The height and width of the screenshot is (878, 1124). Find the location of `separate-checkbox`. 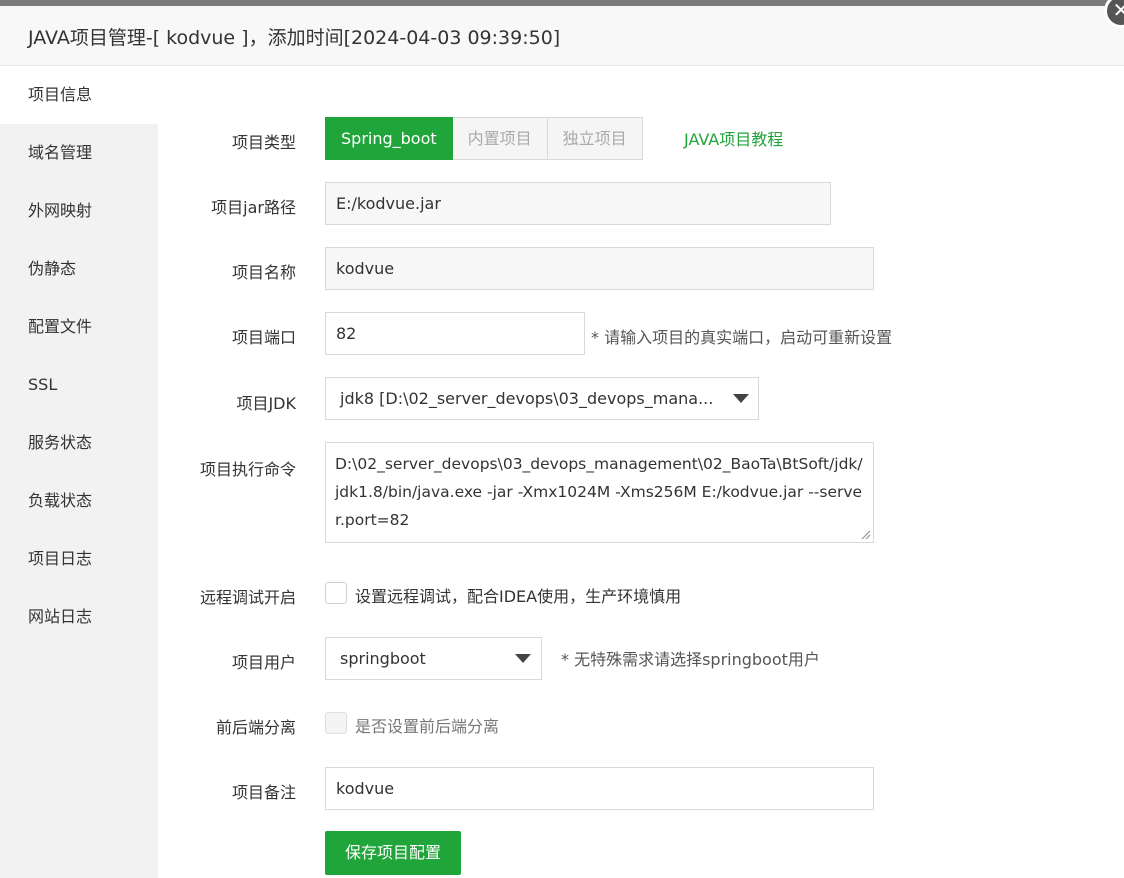

separate-checkbox is located at coordinates (336, 723).